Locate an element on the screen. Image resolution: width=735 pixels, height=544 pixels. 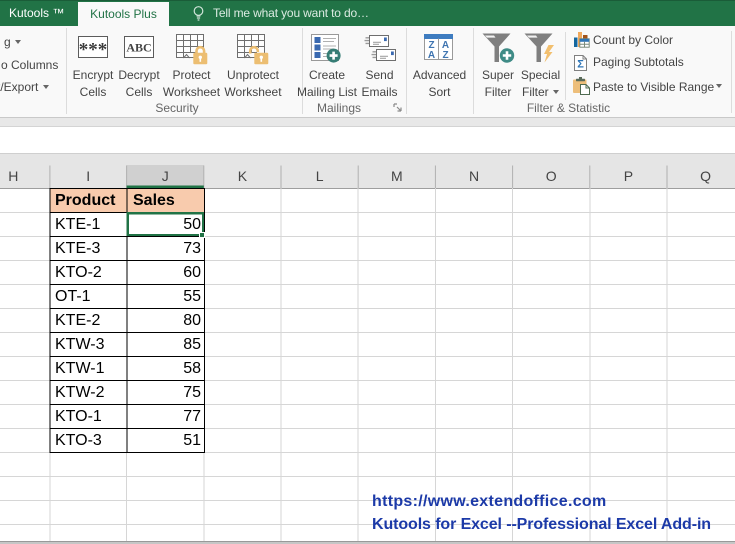
svg-text: A is located at coordinates (431, 55).